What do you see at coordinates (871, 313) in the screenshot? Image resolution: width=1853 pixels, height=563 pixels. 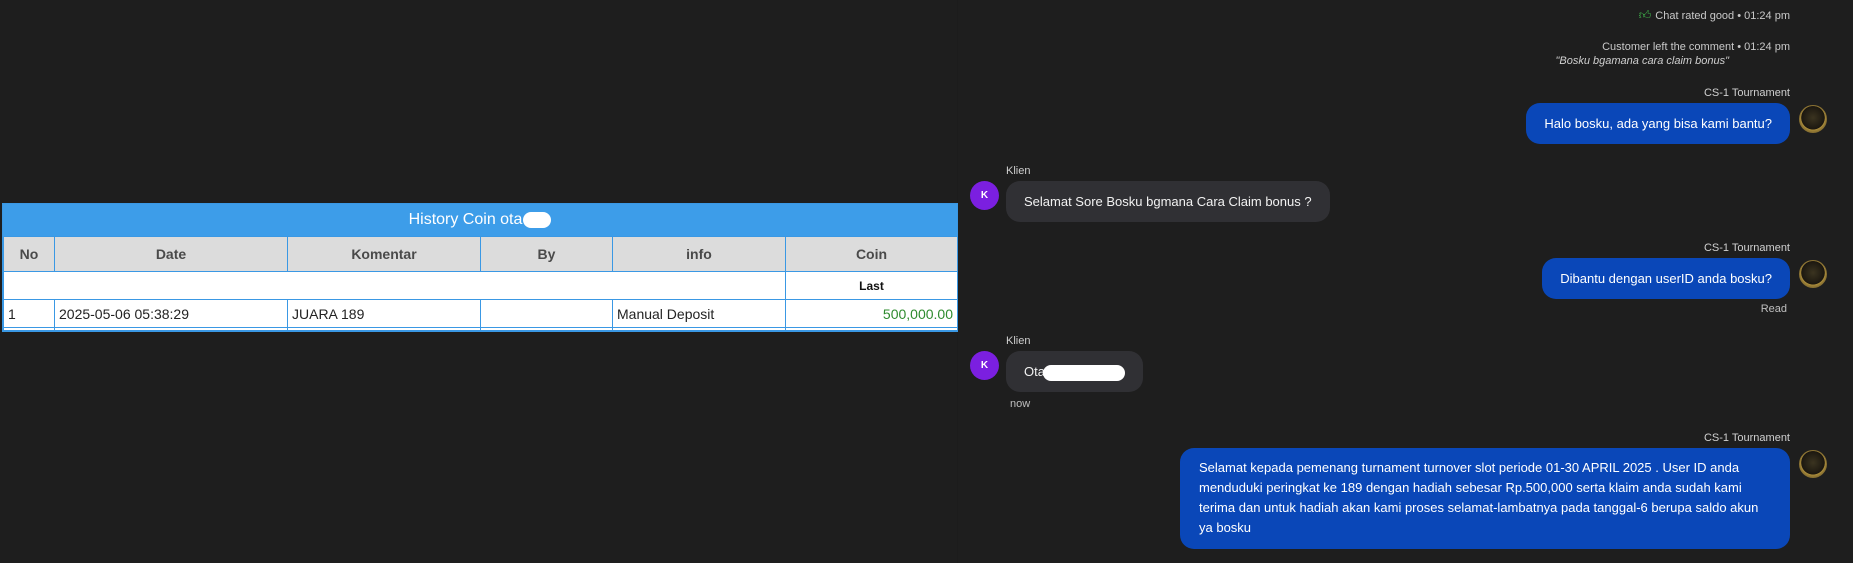 I see `cell-coin: 500,000.00` at bounding box center [871, 313].